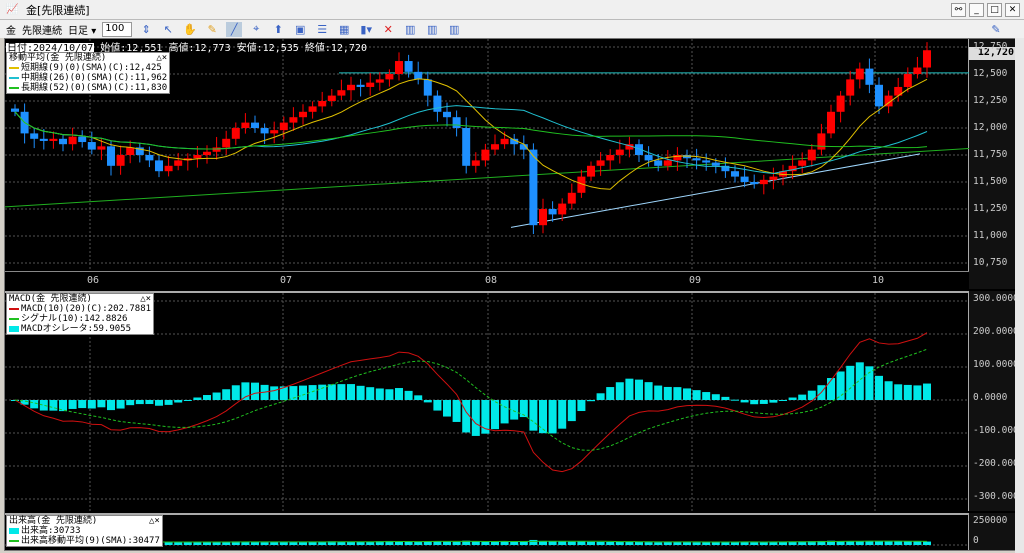 This screenshot has height=553, width=1024. I want to click on close-button: ✕, so click(1012, 10).